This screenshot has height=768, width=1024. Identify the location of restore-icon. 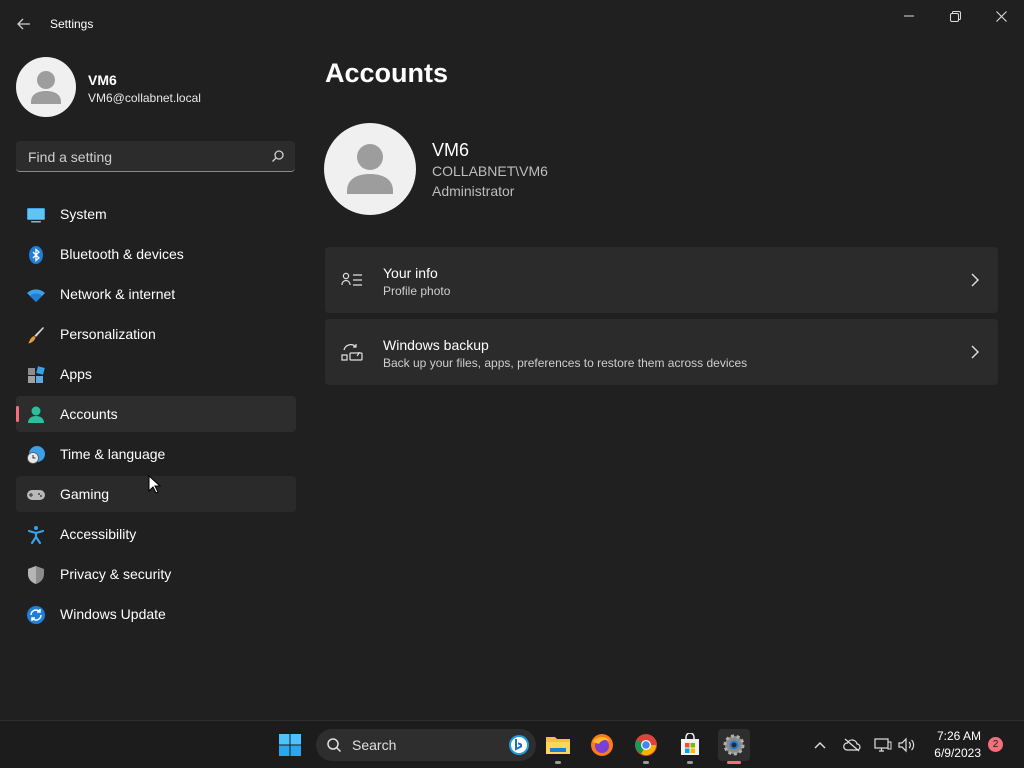
(955, 16).